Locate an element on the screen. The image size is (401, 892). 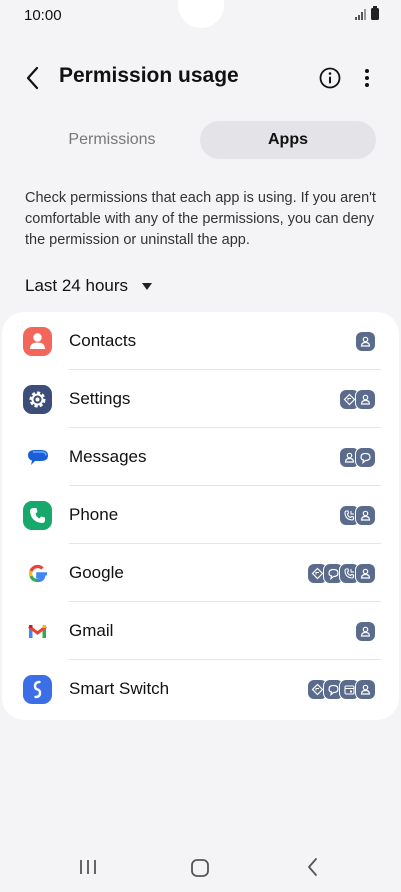
info-button is located at coordinates (330, 78).